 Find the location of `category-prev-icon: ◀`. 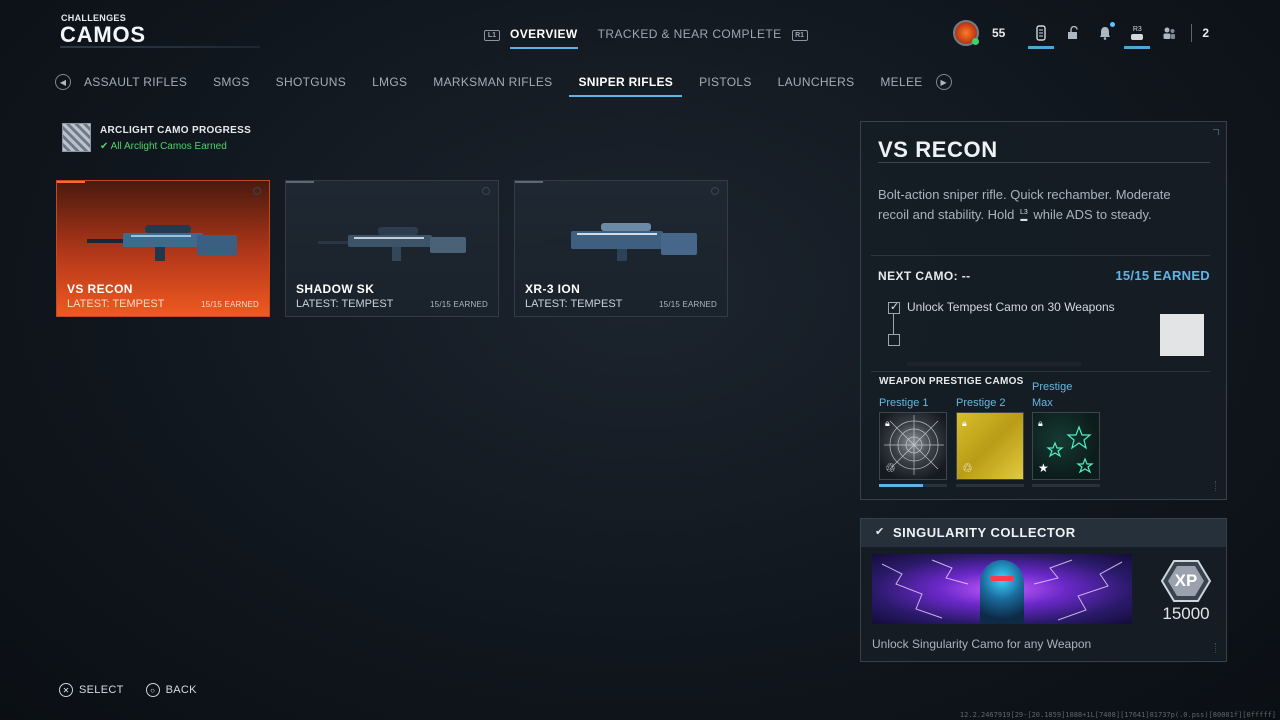

category-prev-icon: ◀ is located at coordinates (63, 82).